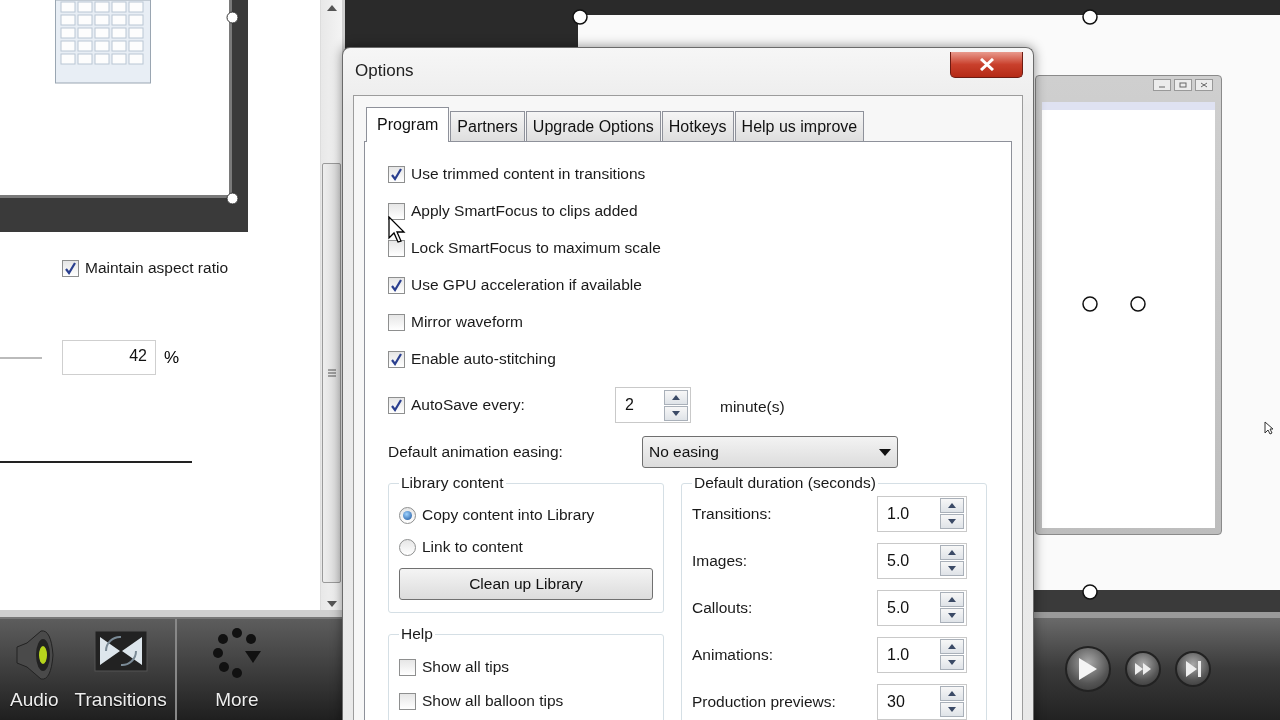  I want to click on option-label: AutoSave every:, so click(468, 405).